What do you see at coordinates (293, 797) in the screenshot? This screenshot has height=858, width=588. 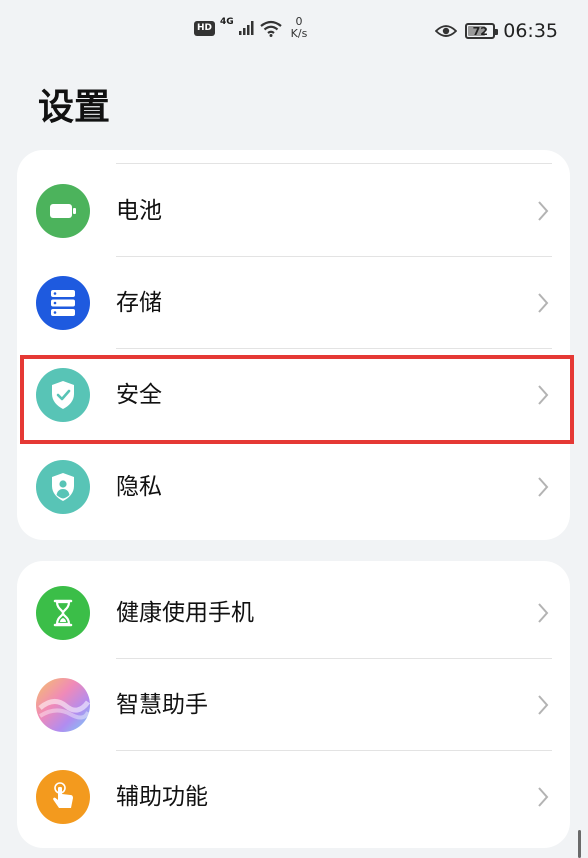 I see `settings-item-accessibility: 辅助功能` at bounding box center [293, 797].